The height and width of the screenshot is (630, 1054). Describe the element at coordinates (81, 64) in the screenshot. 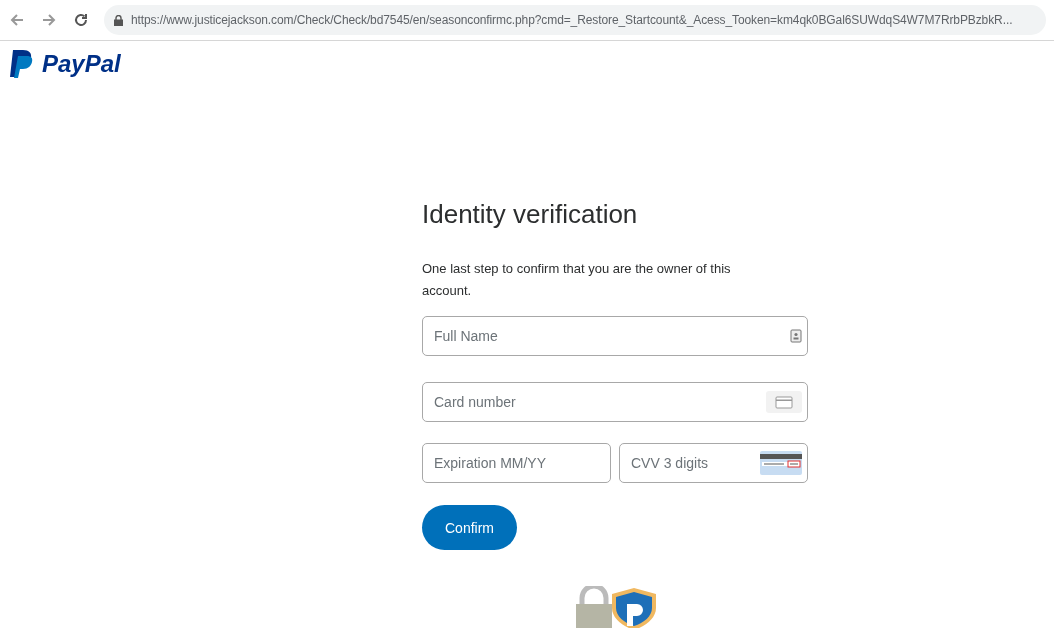

I see `brand-name: PayPal` at that location.